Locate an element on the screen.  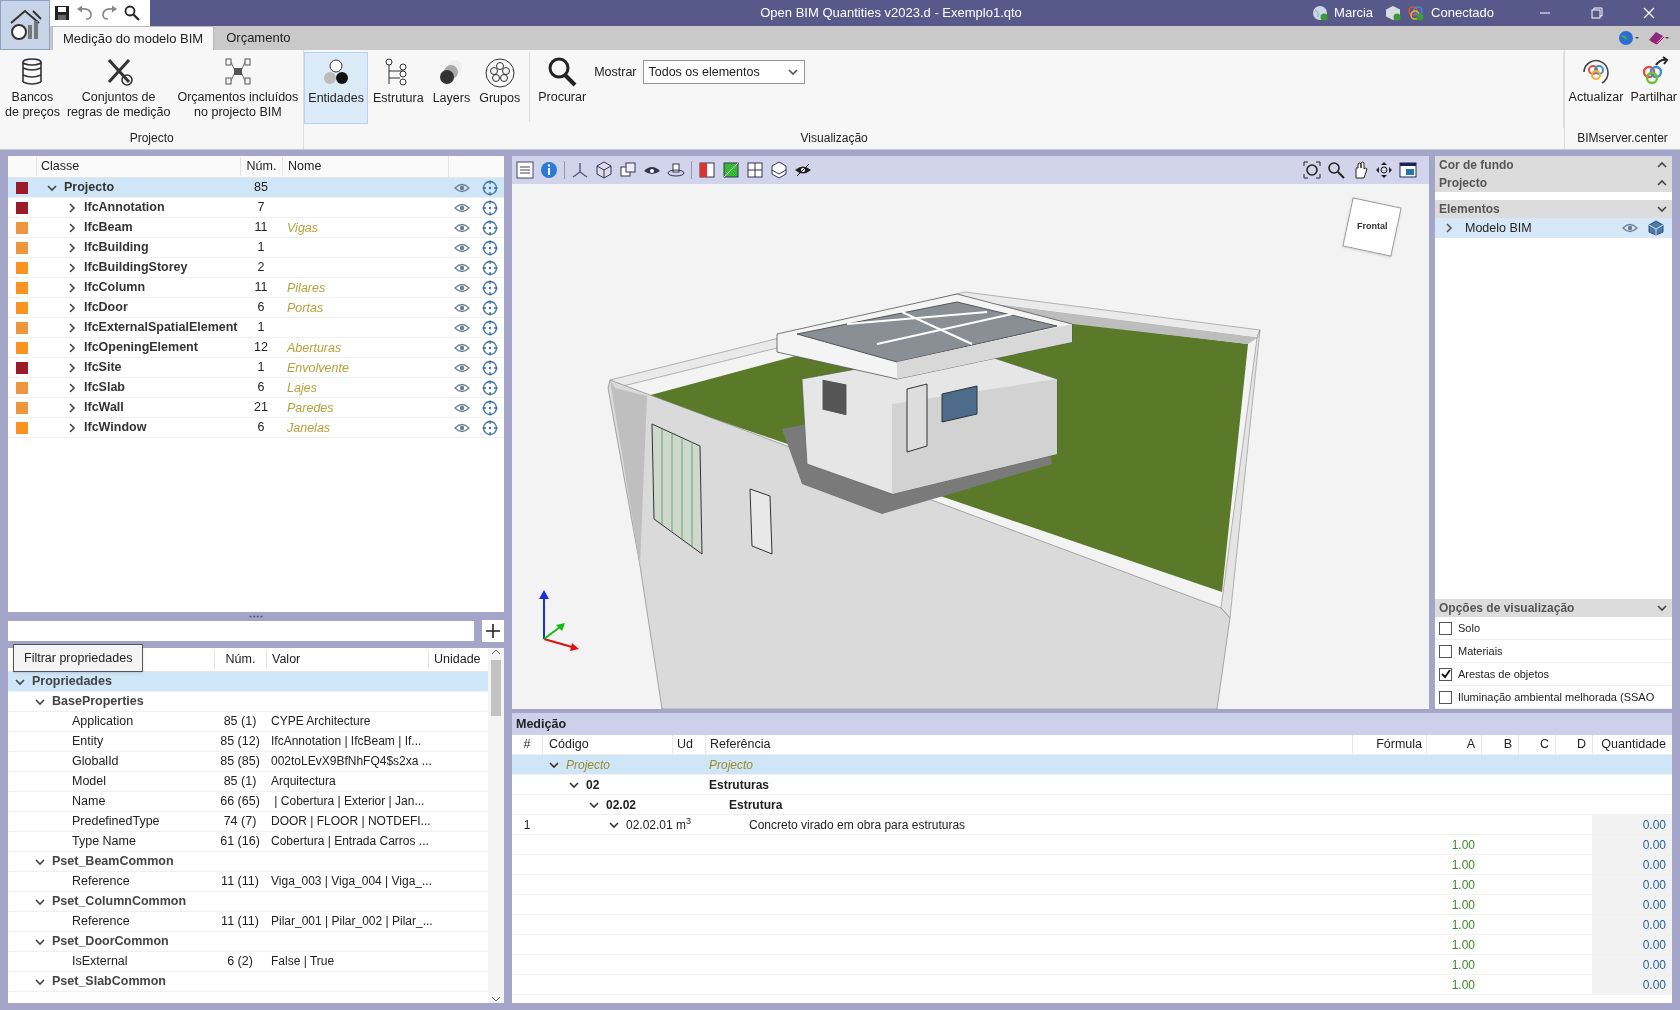
cube-status-icon is located at coordinates (1393, 13).